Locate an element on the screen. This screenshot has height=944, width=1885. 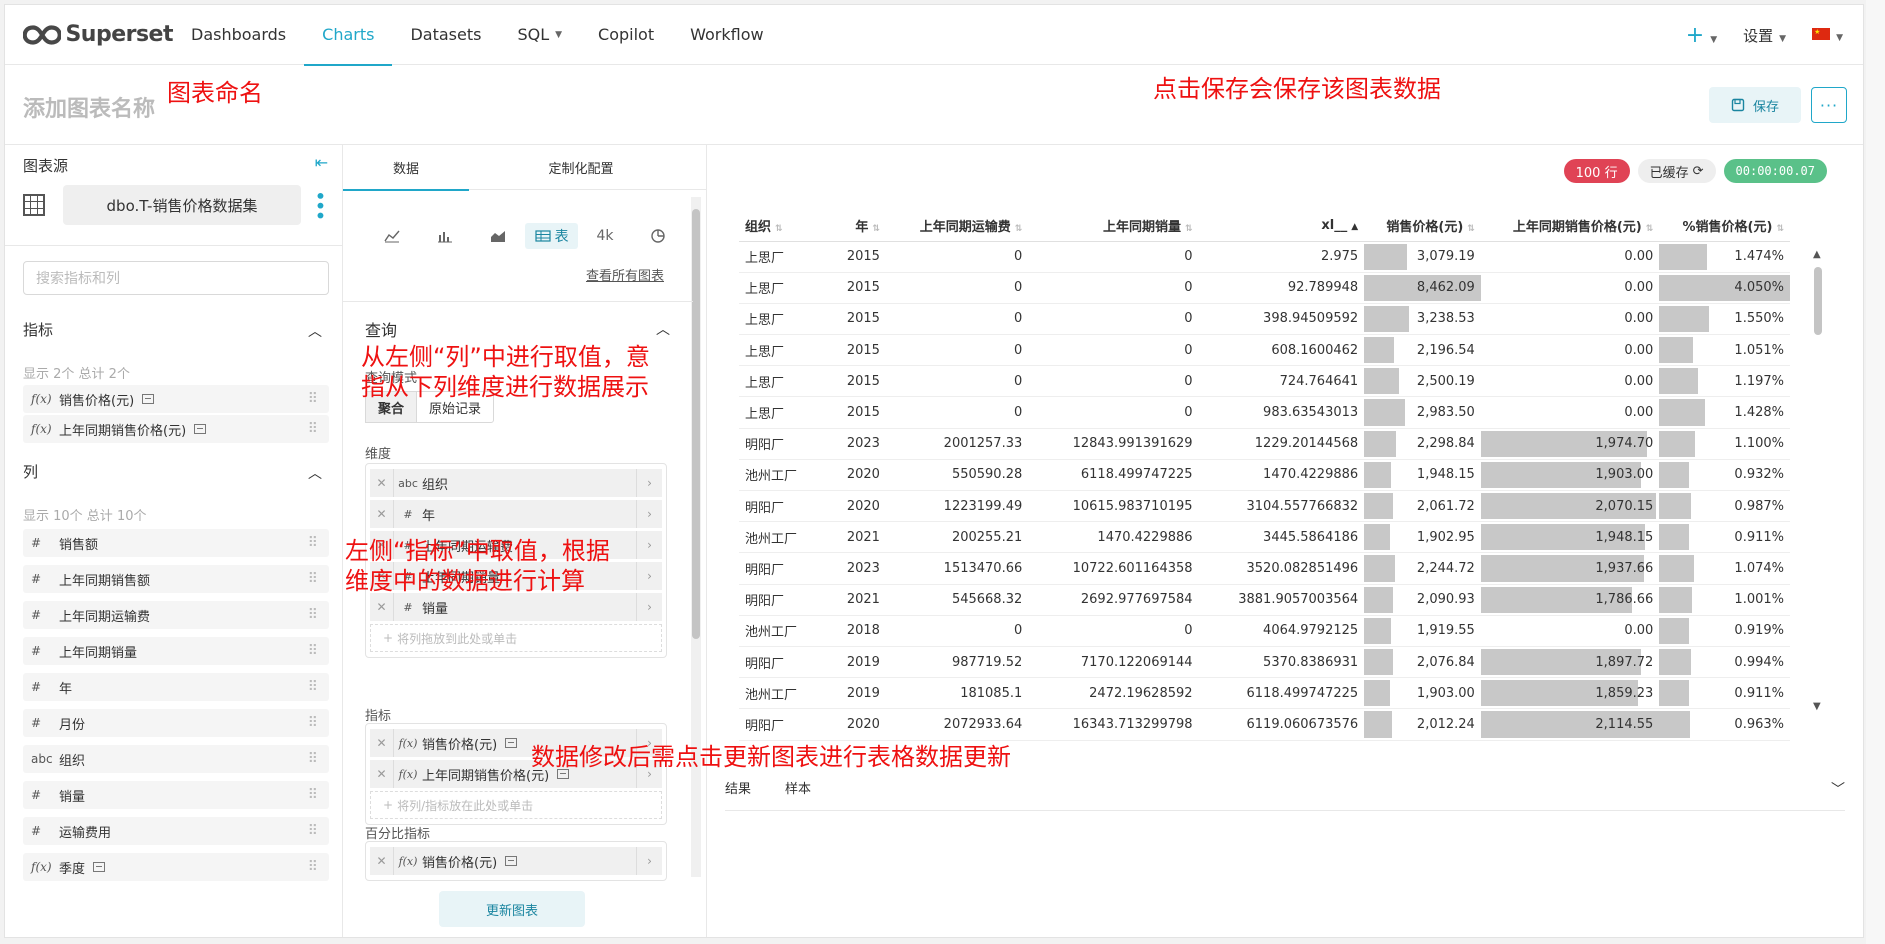
nav-sql: SQL ▼ is located at coordinates (539, 35).